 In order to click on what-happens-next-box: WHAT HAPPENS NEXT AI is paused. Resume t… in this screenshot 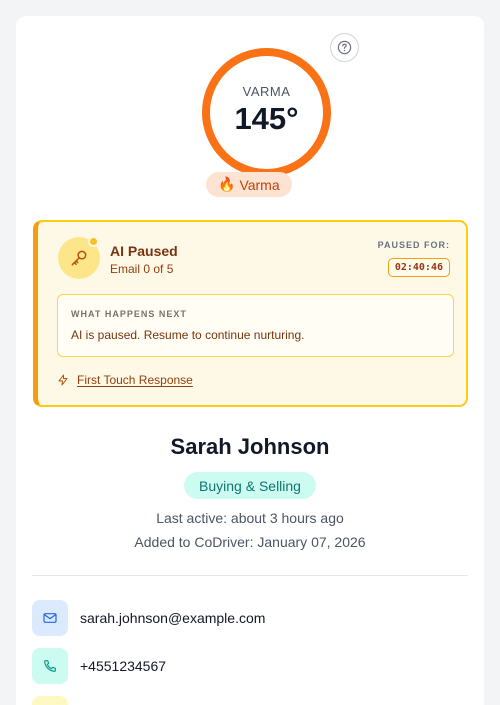, I will do `click(255, 325)`.